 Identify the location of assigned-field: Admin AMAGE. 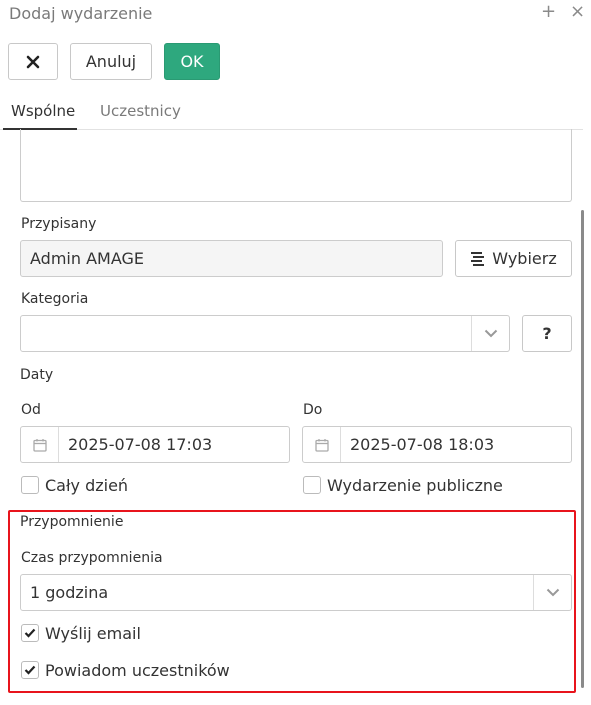
(231, 258).